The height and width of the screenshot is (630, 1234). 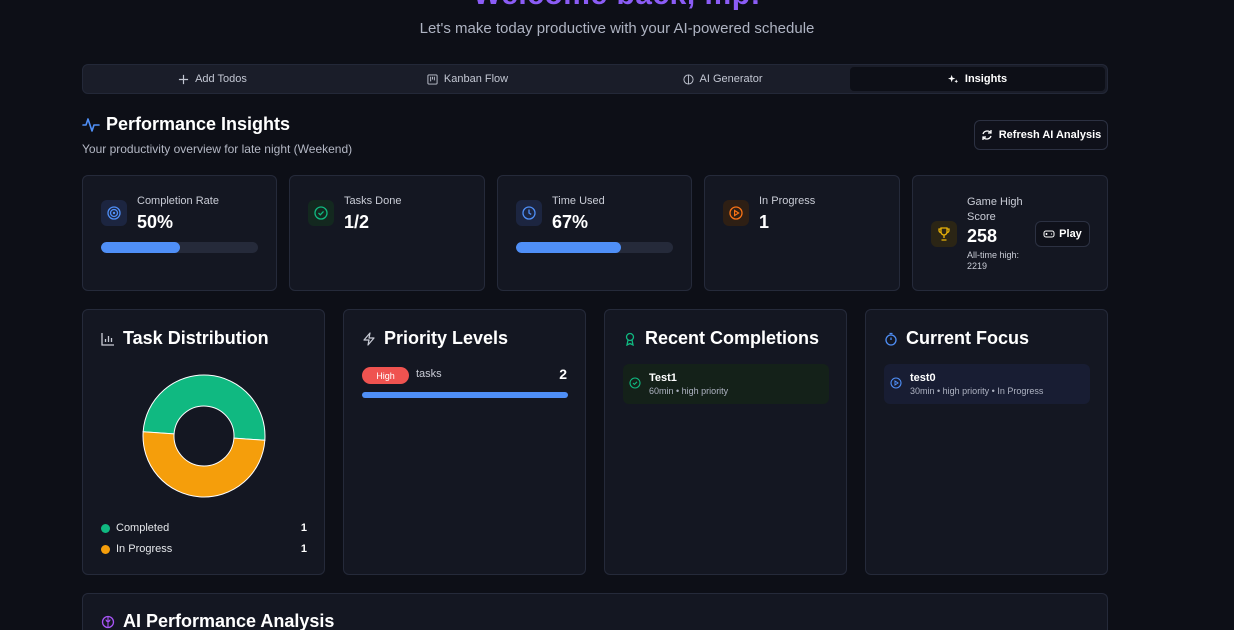 I want to click on recent-completions-title-text: Recent Completions, so click(x=732, y=338).